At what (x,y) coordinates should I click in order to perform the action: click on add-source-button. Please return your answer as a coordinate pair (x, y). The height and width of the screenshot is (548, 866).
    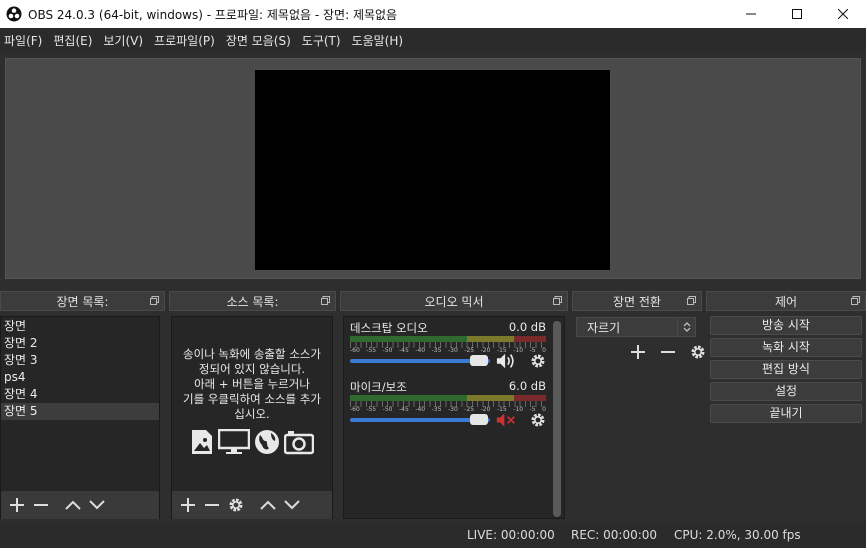
    Looking at the image, I should click on (188, 505).